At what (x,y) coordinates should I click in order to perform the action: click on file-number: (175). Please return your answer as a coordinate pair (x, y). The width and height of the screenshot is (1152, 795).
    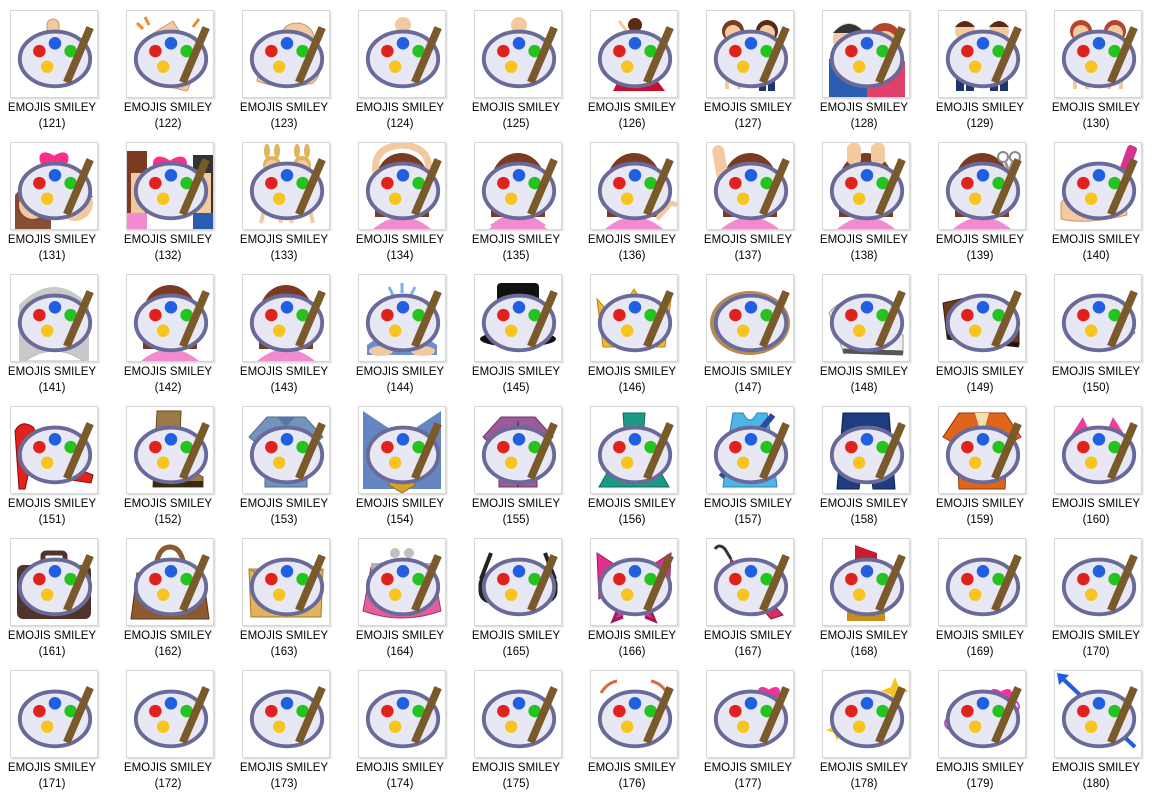
    Looking at the image, I should click on (516, 784).